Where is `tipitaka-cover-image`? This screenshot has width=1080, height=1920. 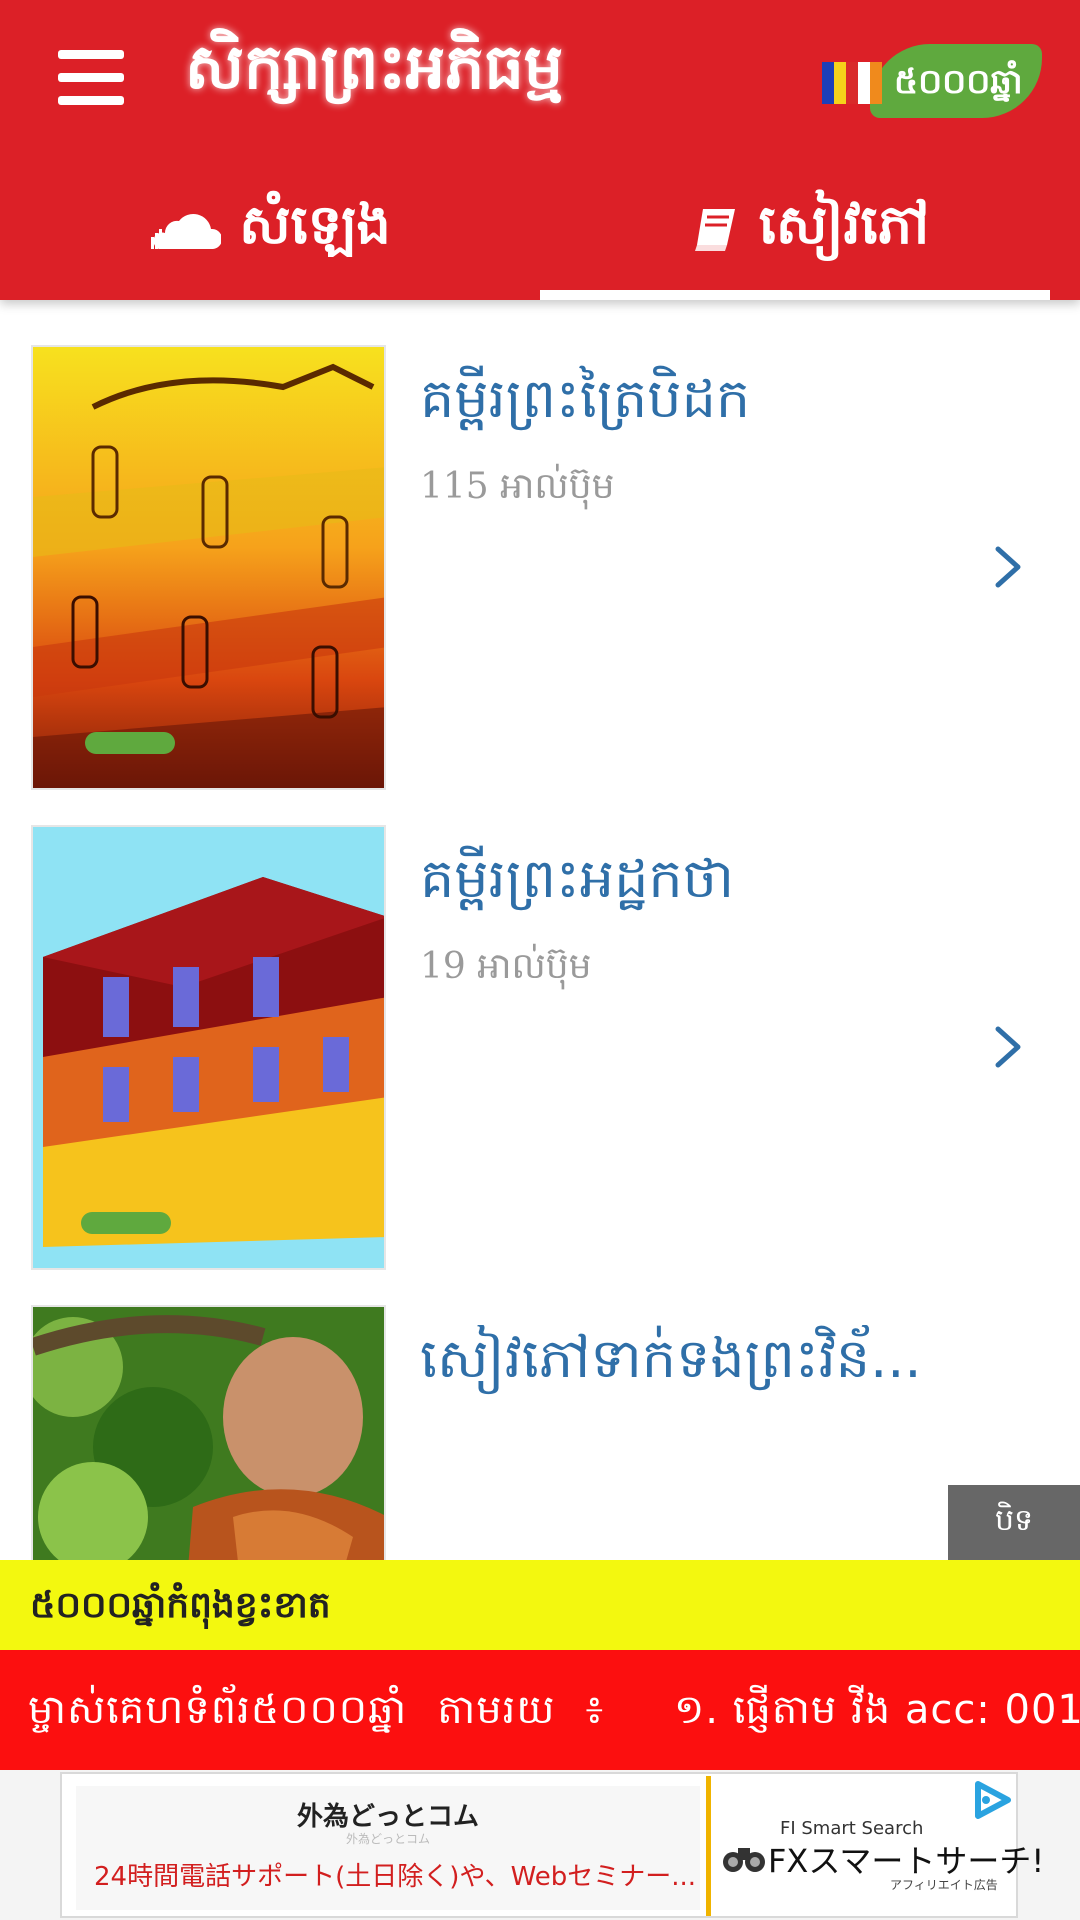 tipitaka-cover-image is located at coordinates (208, 567).